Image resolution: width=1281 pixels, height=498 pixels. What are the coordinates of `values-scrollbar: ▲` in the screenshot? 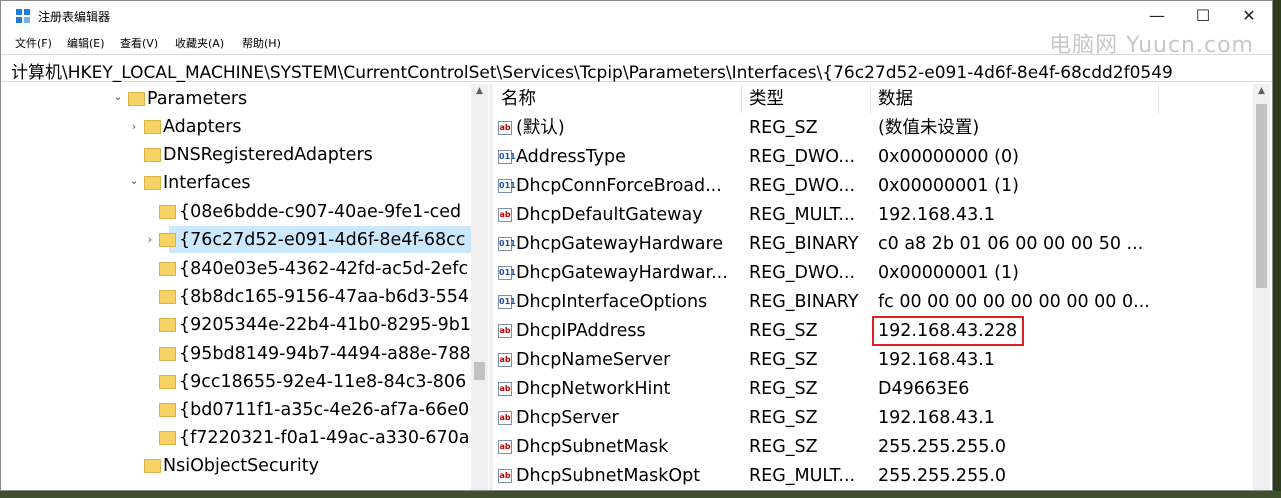 It's located at (1261, 287).